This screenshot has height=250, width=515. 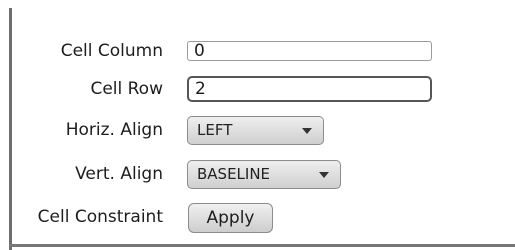 I want to click on horiz-align-label: Horiz. Align, so click(x=114, y=130).